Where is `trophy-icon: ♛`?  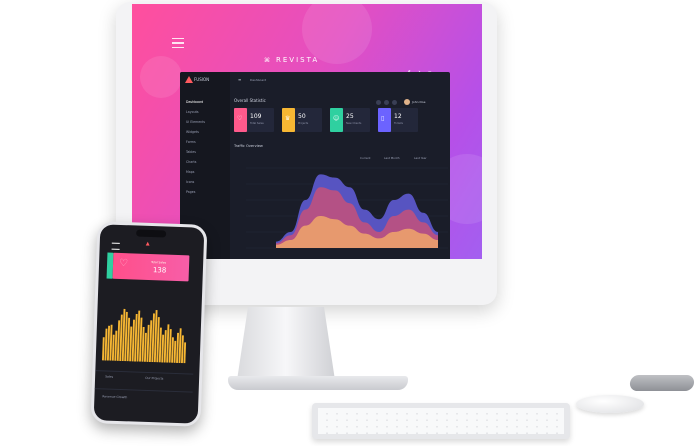 trophy-icon: ♛ is located at coordinates (288, 118).